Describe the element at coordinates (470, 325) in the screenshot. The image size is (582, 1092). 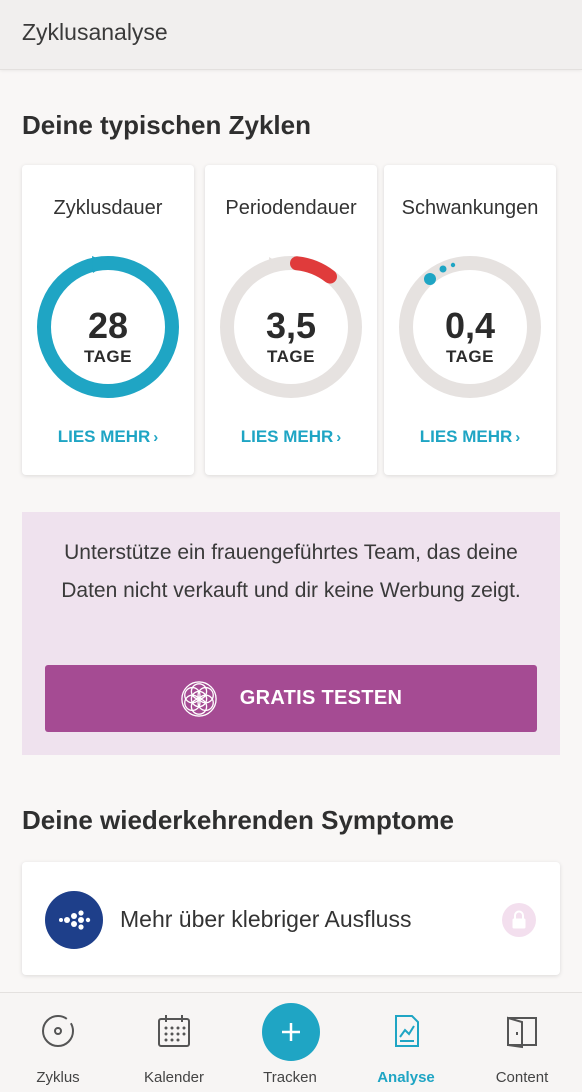
I see `variation-value: 0,4` at that location.